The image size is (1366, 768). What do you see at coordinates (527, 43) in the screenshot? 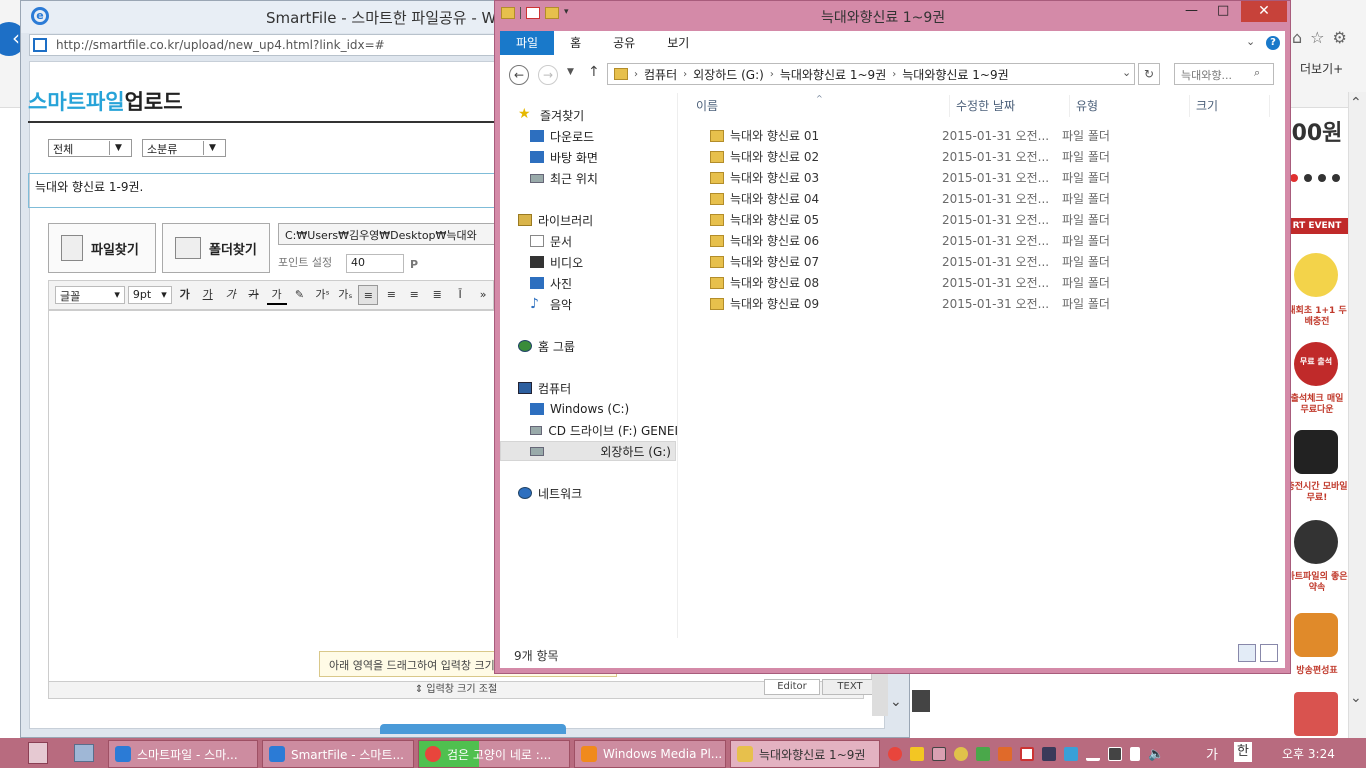
I see `tab-file: 파일` at bounding box center [527, 43].